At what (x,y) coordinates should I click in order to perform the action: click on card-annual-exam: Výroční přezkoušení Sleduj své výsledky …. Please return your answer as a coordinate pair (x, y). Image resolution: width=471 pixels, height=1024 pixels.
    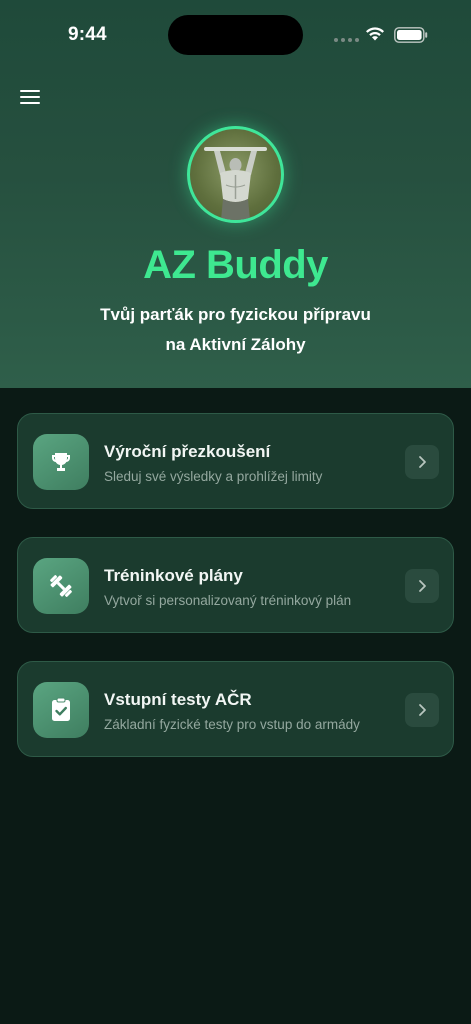
    Looking at the image, I should click on (235, 461).